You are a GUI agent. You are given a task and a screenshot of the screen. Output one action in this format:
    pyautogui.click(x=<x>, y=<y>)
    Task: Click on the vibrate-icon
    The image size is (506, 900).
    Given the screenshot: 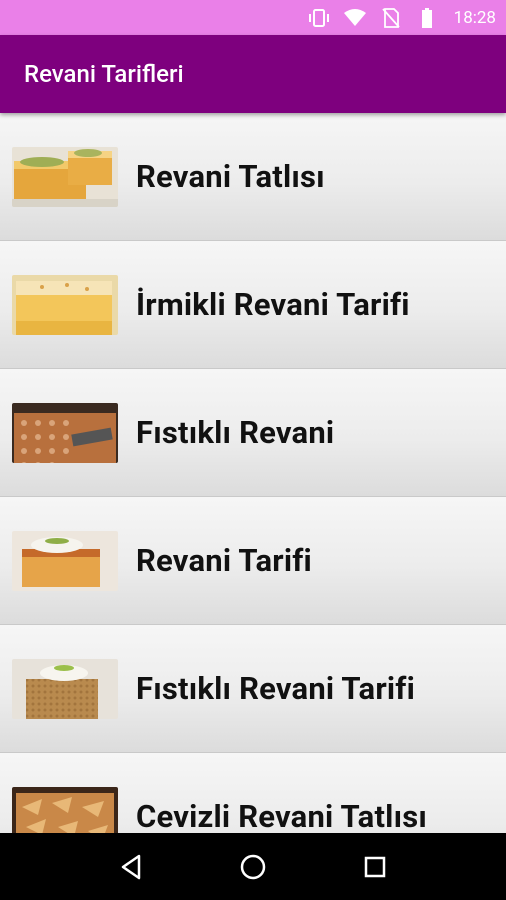 What is the action you would take?
    pyautogui.click(x=319, y=18)
    